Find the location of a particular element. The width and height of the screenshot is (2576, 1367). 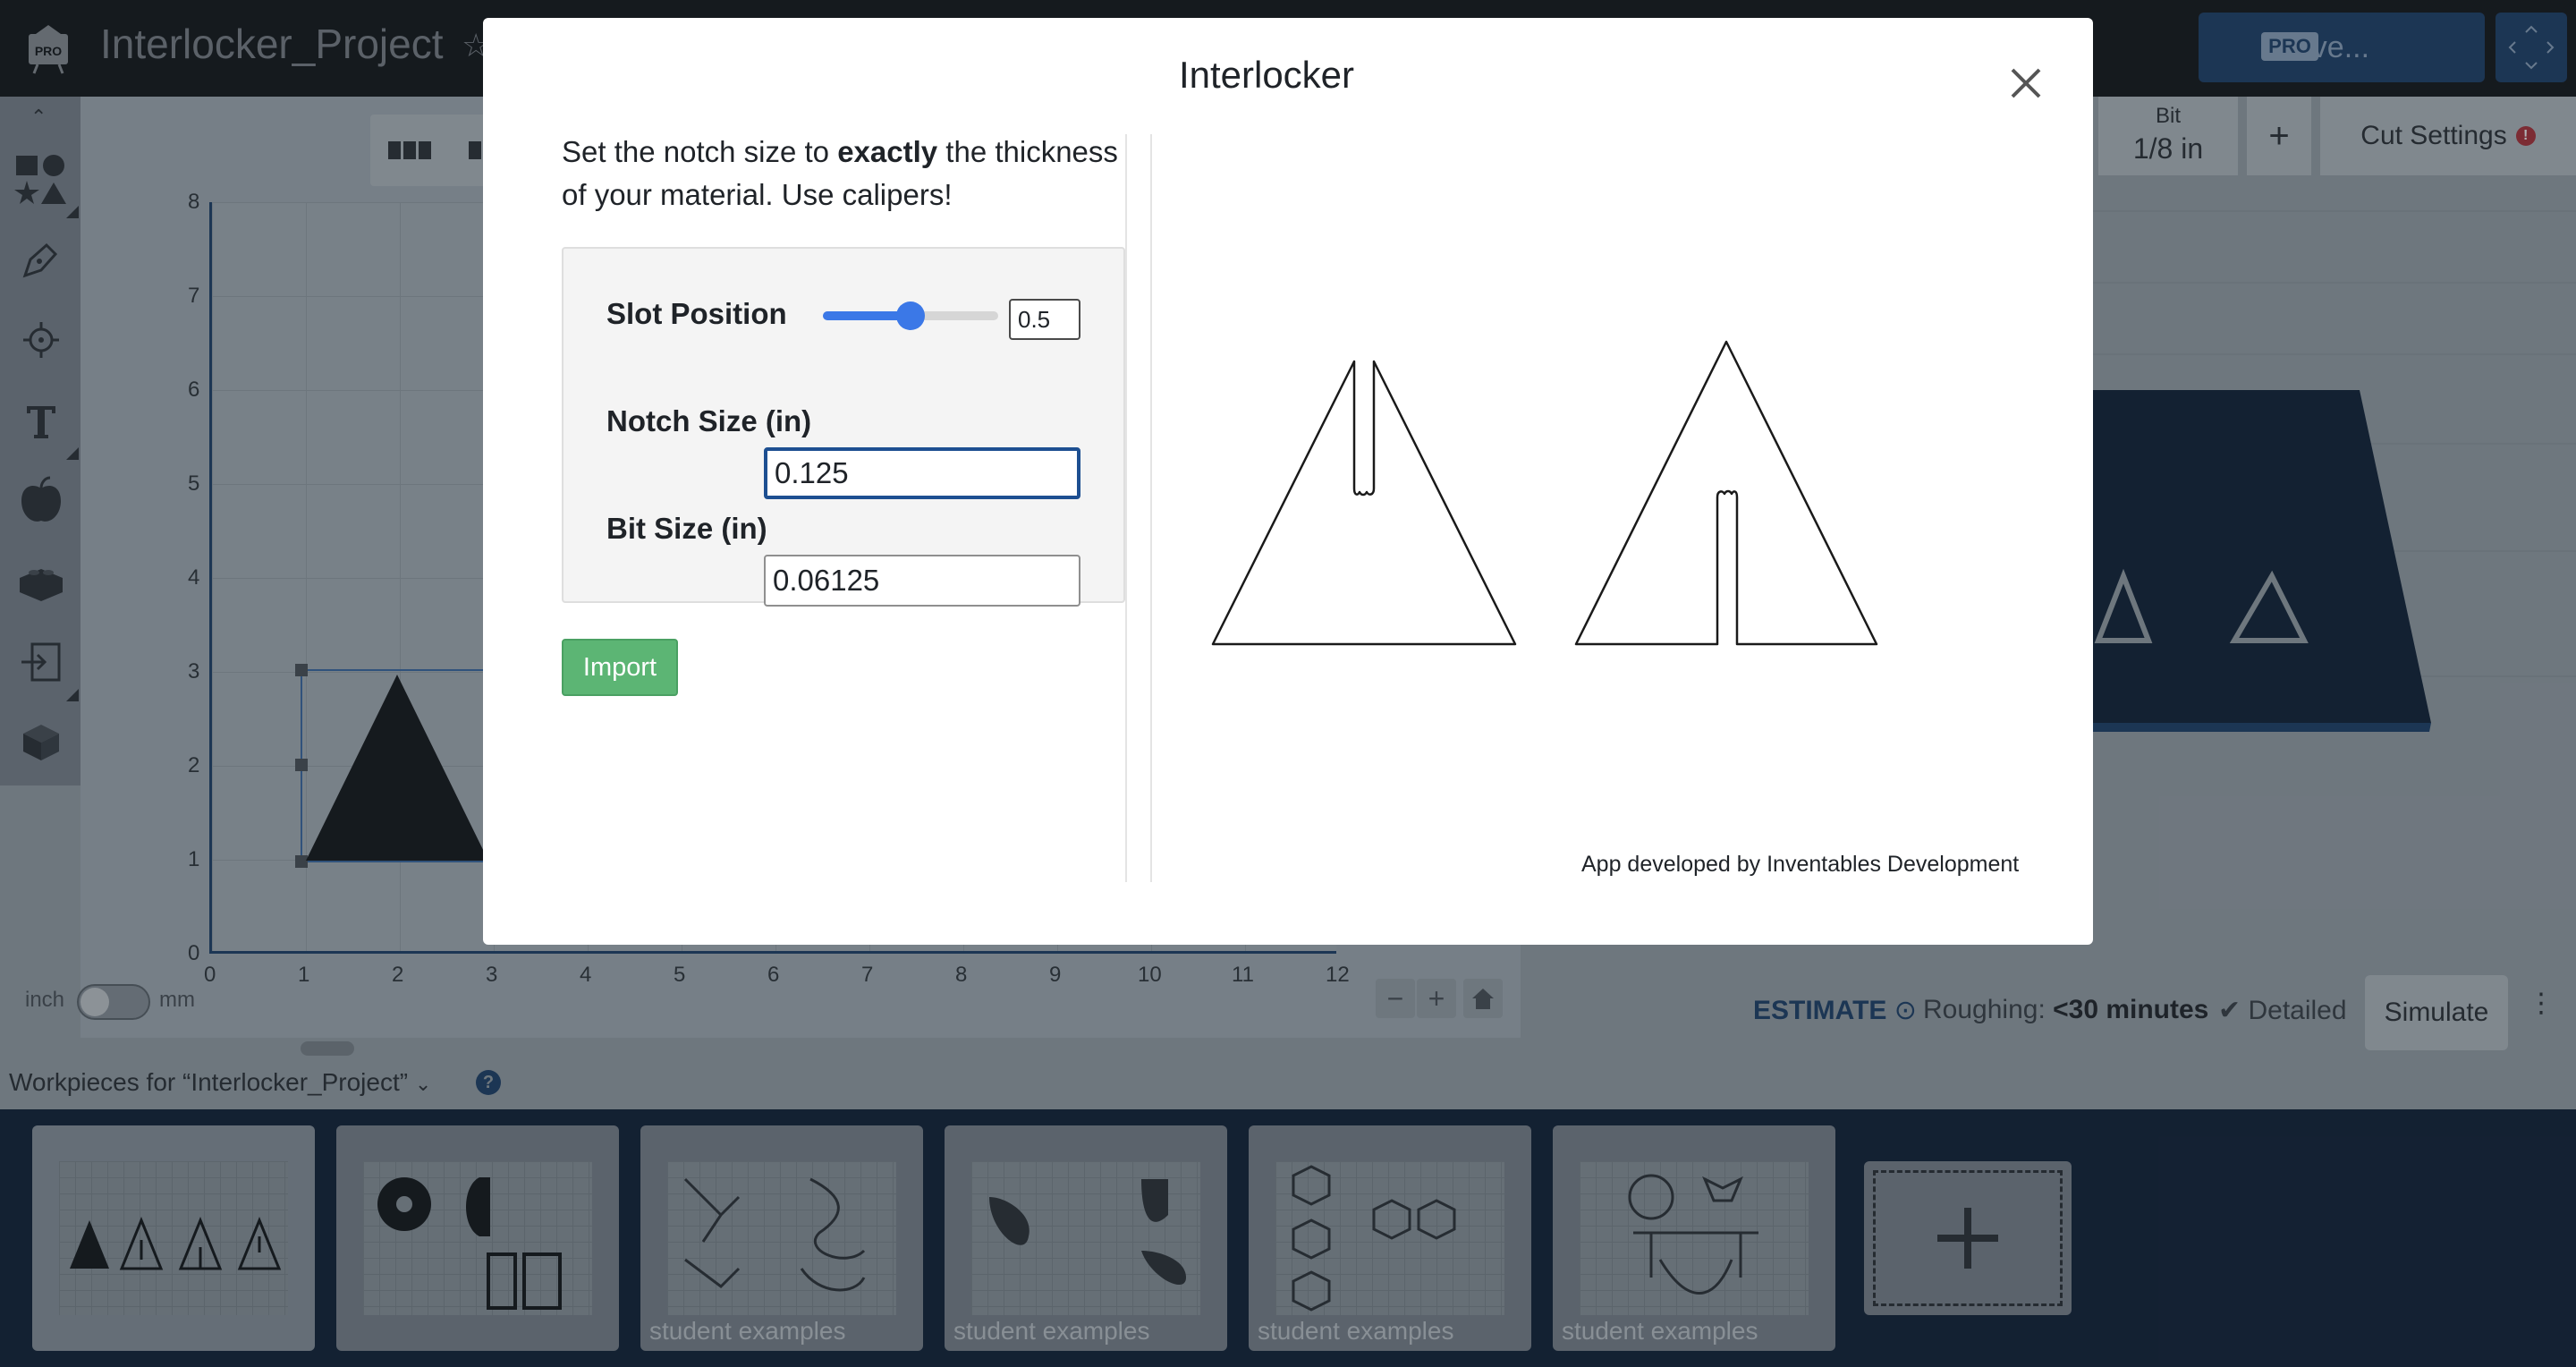

instructions-emphasis: exactly is located at coordinates (887, 151).